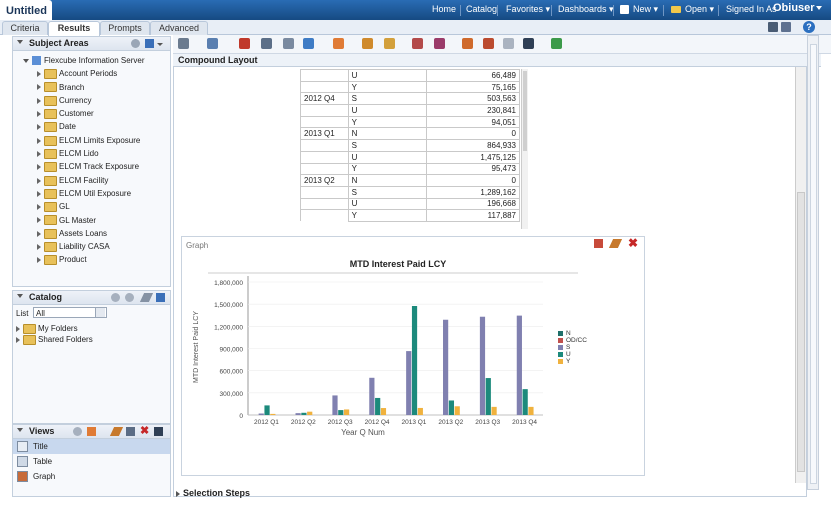  I want to click on schedule-icon, so click(288, 43).